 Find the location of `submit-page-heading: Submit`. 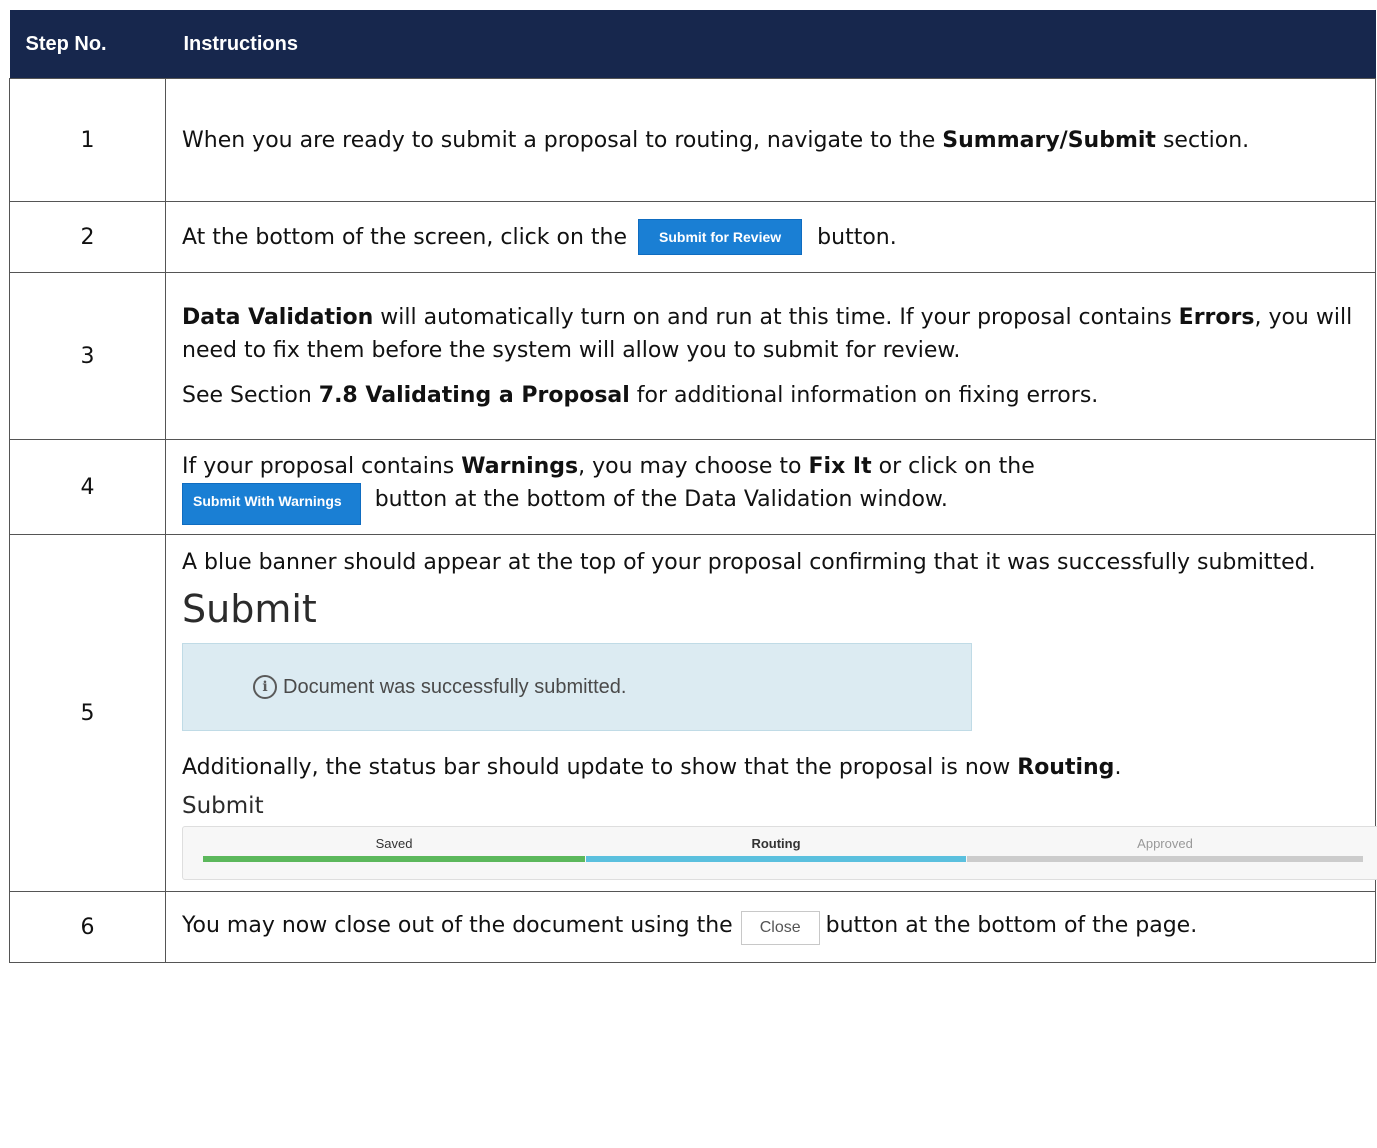

submit-page-heading: Submit is located at coordinates (249, 609).